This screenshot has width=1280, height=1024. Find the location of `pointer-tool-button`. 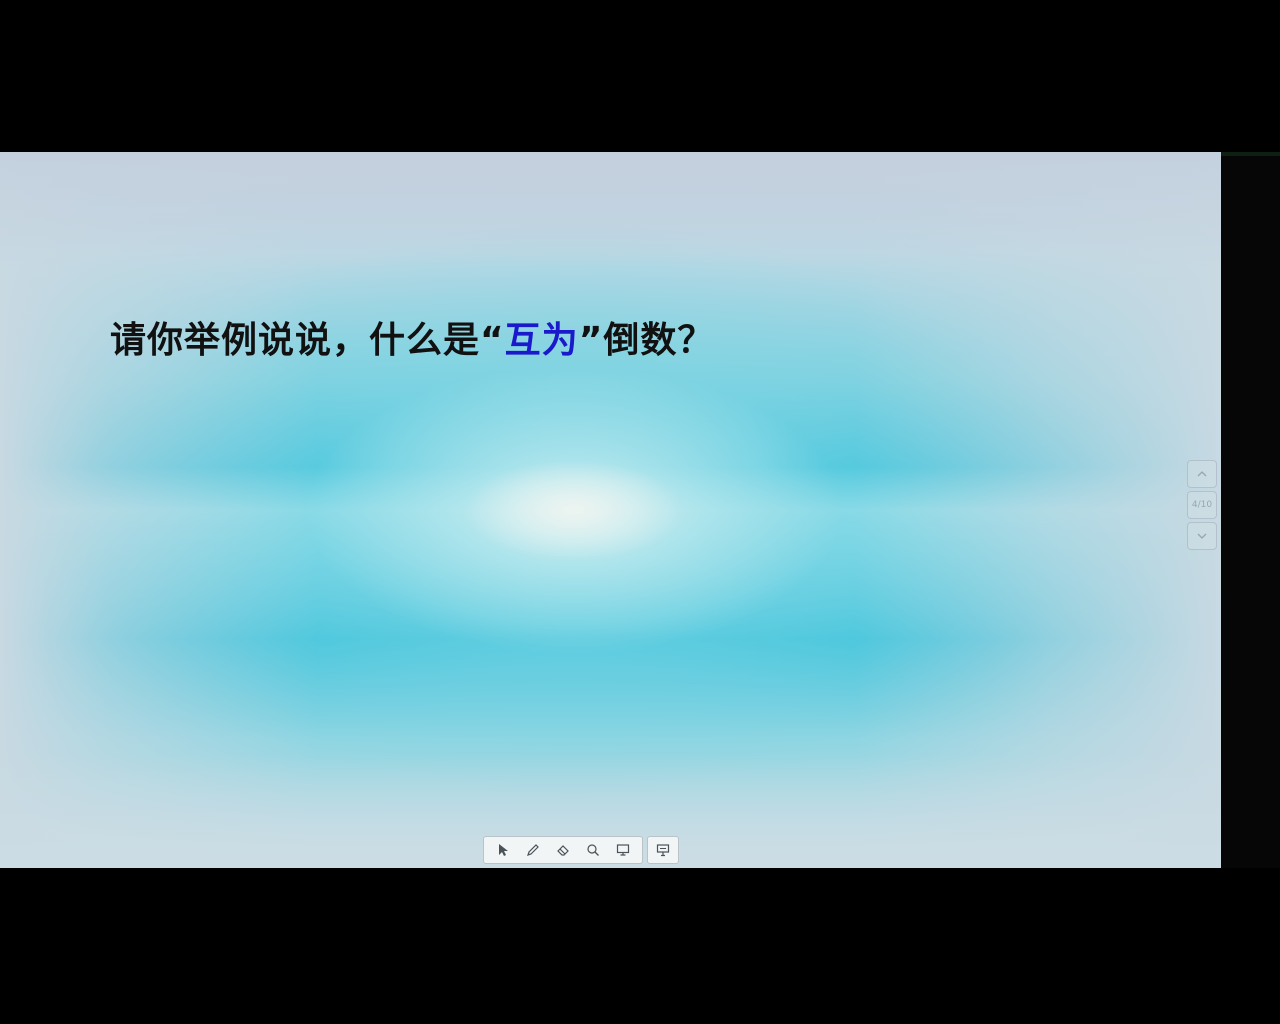

pointer-tool-button is located at coordinates (503, 850).